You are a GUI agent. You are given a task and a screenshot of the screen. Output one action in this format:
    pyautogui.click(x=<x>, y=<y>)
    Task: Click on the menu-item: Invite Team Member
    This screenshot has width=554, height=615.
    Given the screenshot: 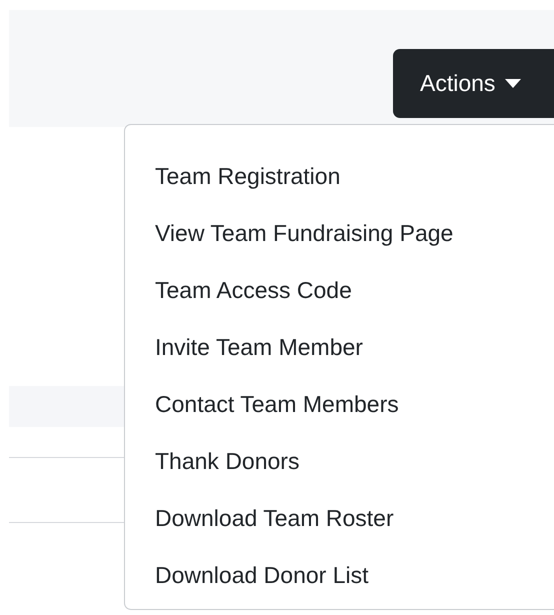 What is the action you would take?
    pyautogui.click(x=339, y=347)
    